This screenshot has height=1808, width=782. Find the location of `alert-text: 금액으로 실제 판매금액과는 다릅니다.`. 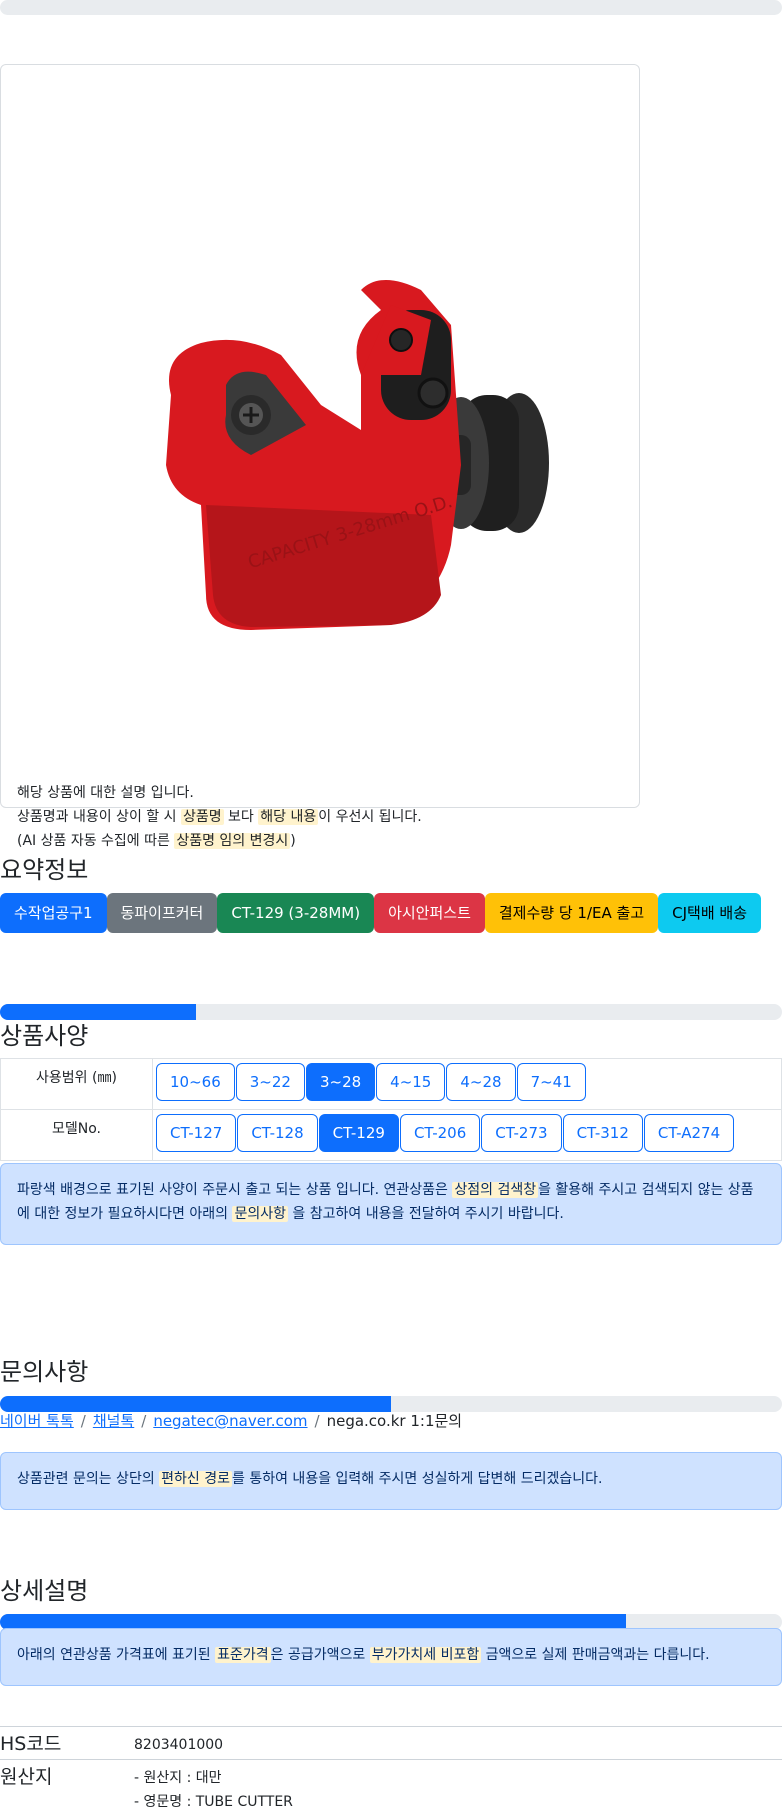

alert-text: 금액으로 실제 판매금액과는 다릅니다. is located at coordinates (595, 1655).